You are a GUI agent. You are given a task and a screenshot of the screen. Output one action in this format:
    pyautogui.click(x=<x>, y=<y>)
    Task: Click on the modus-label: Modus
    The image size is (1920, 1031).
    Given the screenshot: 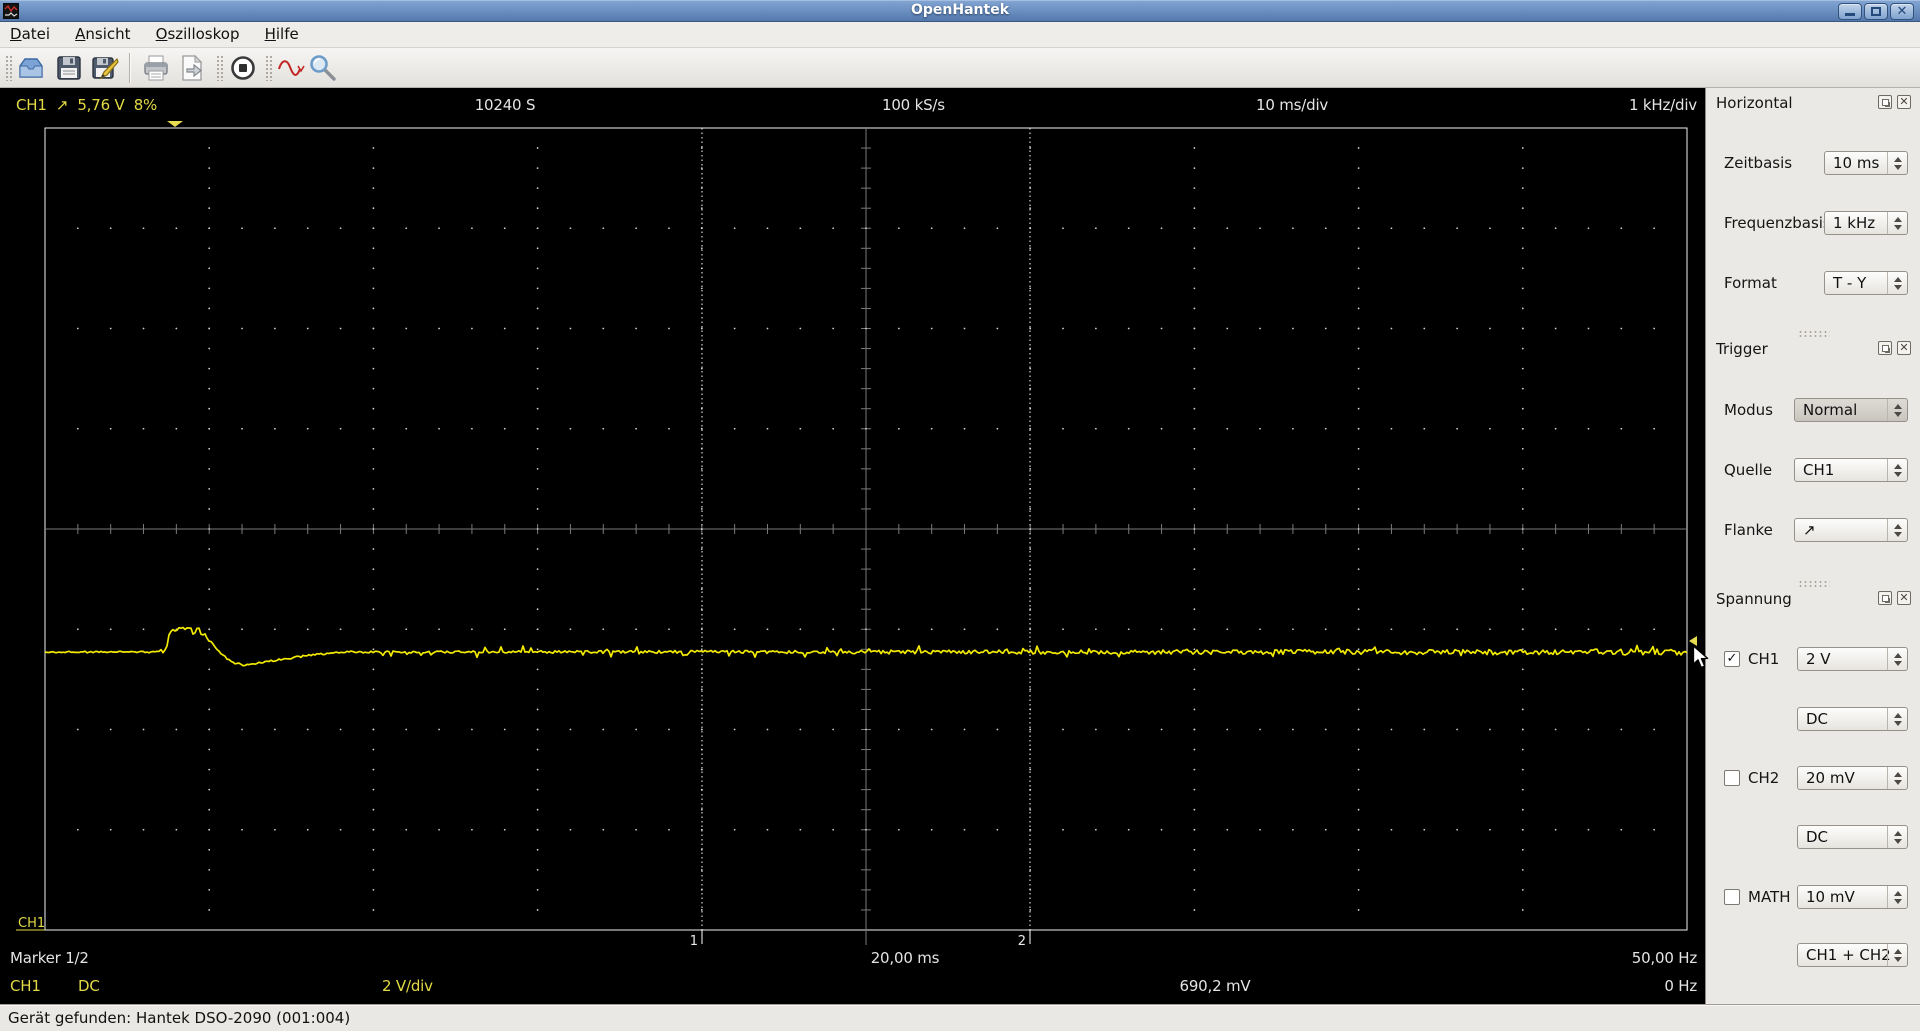 What is the action you would take?
    pyautogui.click(x=1748, y=410)
    